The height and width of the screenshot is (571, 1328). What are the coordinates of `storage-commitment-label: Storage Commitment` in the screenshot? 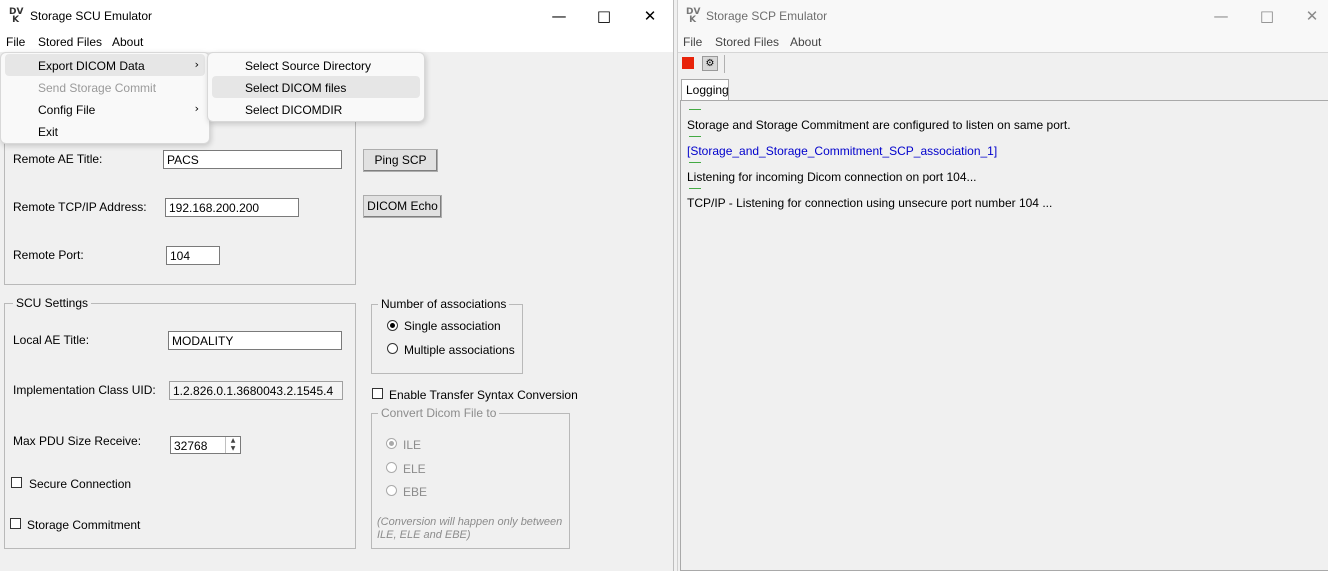 It's located at (84, 525).